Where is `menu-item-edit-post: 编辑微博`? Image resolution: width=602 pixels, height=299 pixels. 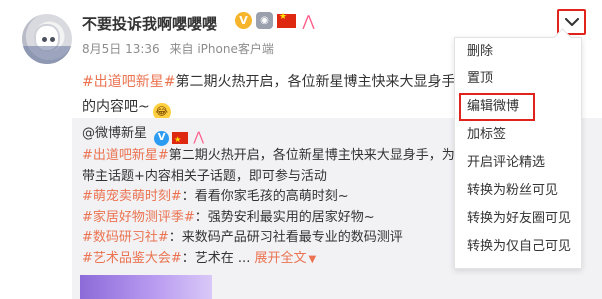 menu-item-edit-post: 编辑微博 is located at coordinates (497, 107).